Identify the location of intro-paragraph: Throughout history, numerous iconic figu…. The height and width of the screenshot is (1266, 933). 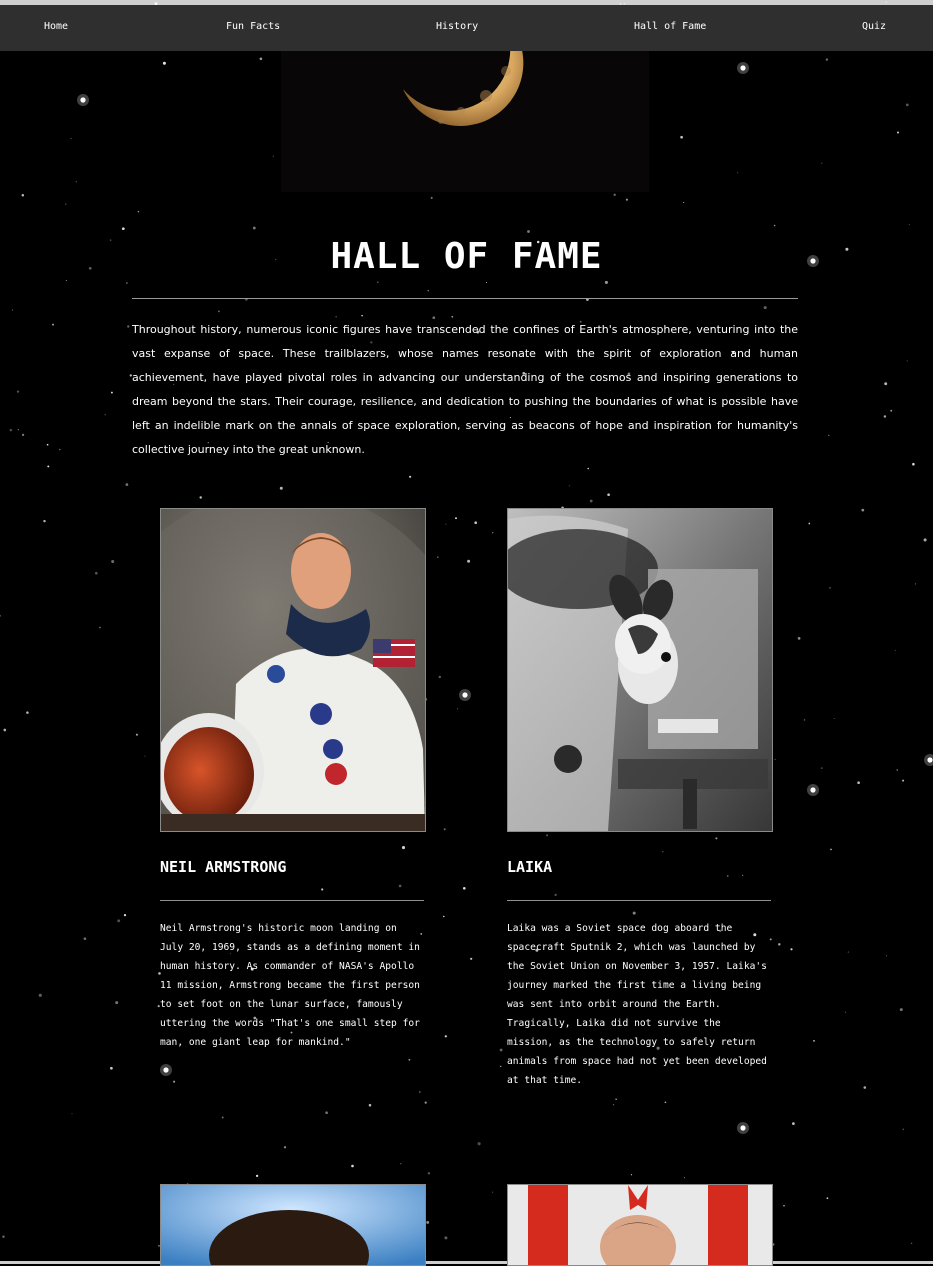
(465, 389).